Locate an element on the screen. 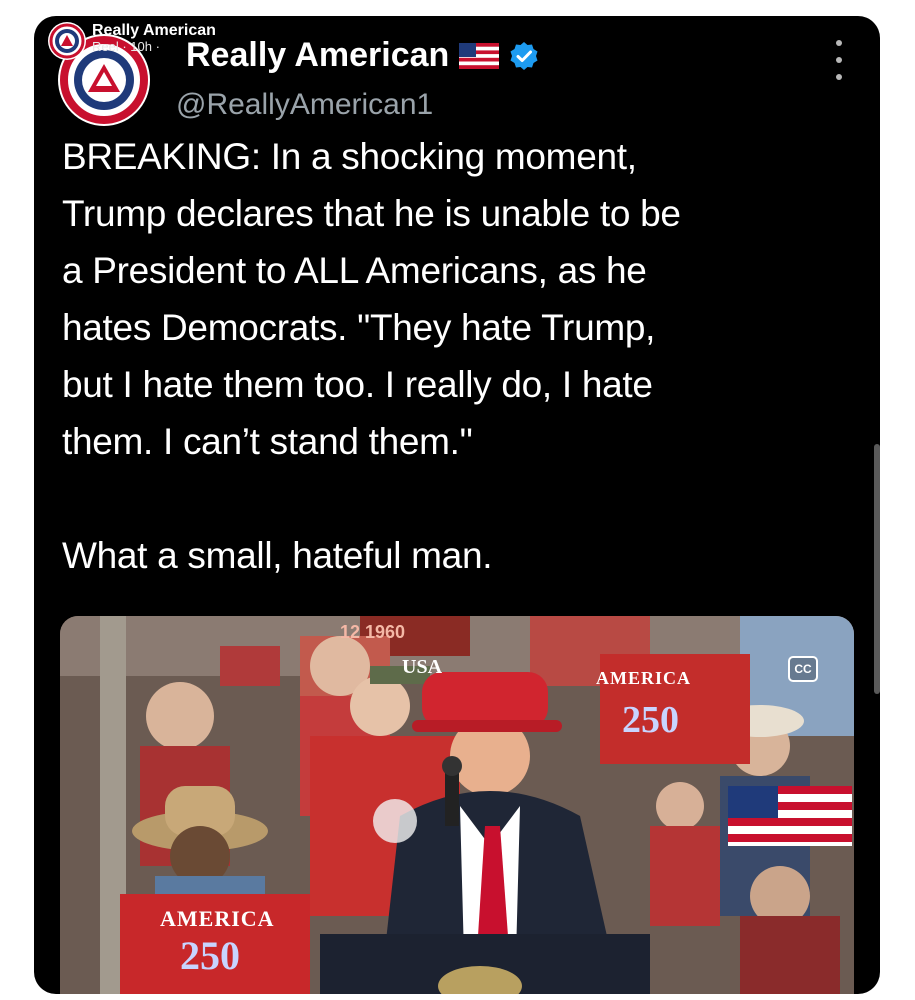  verified-badge-icon is located at coordinates (524, 55).